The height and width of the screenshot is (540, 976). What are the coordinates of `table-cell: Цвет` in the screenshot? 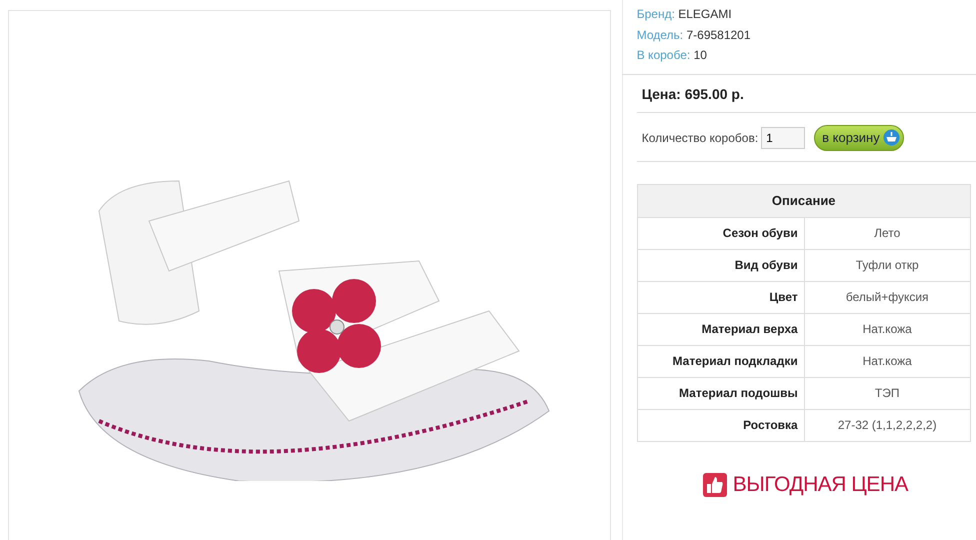 It's located at (720, 297).